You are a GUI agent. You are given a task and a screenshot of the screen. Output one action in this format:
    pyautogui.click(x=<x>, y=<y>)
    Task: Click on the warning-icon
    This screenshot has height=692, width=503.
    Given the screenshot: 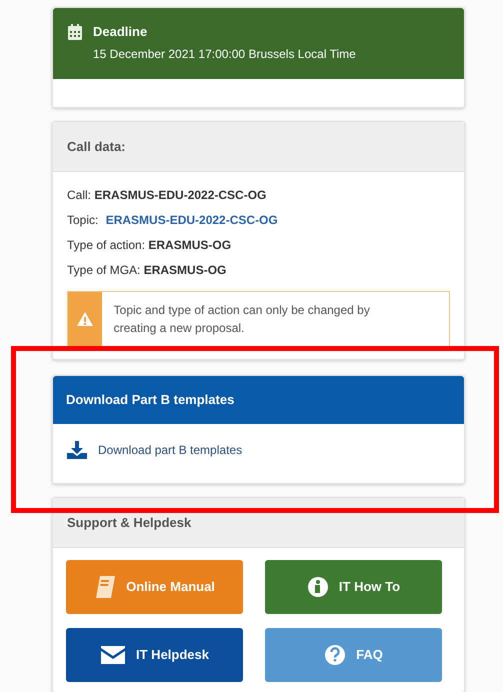 What is the action you would take?
    pyautogui.click(x=85, y=319)
    